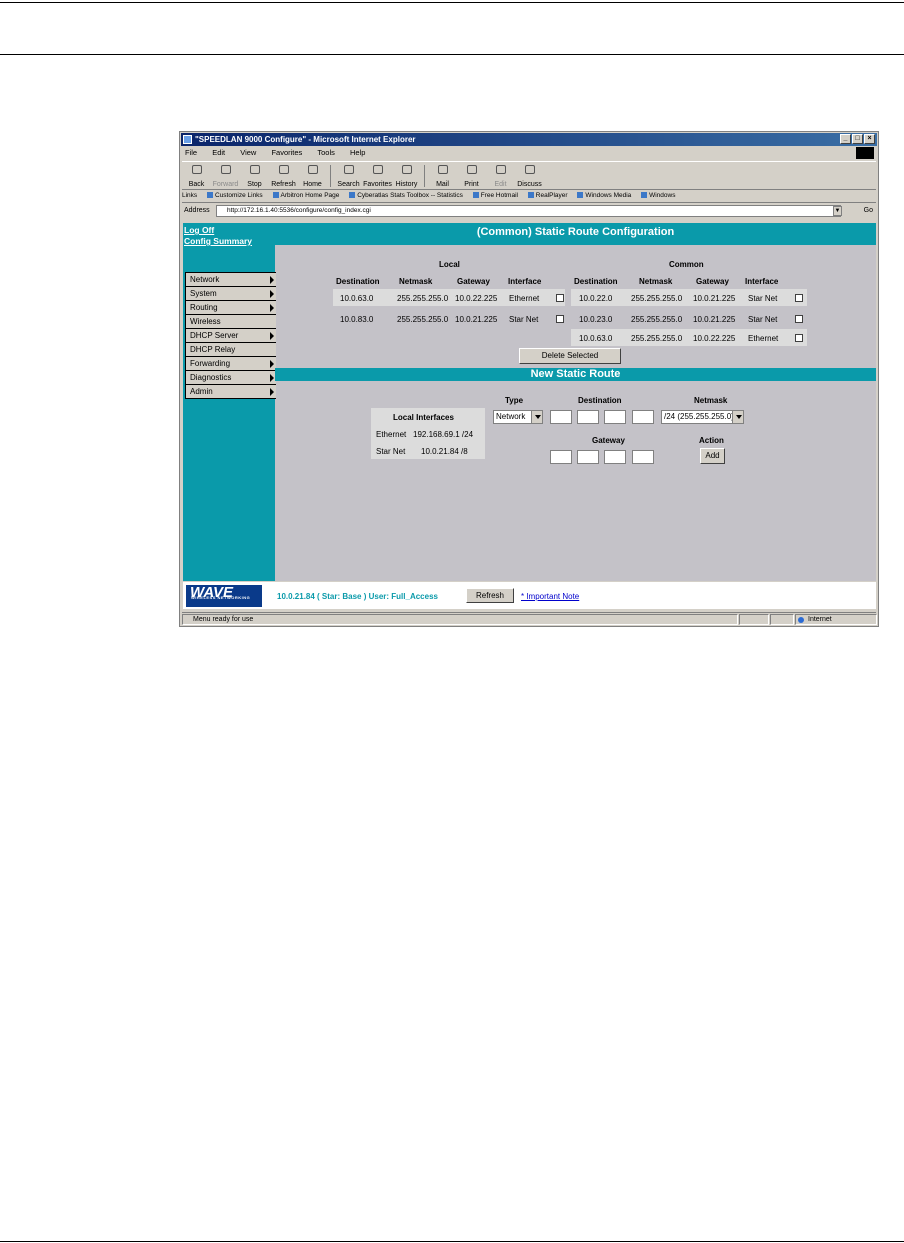 The image size is (904, 1243). I want to click on destination-octet-2-input, so click(588, 417).